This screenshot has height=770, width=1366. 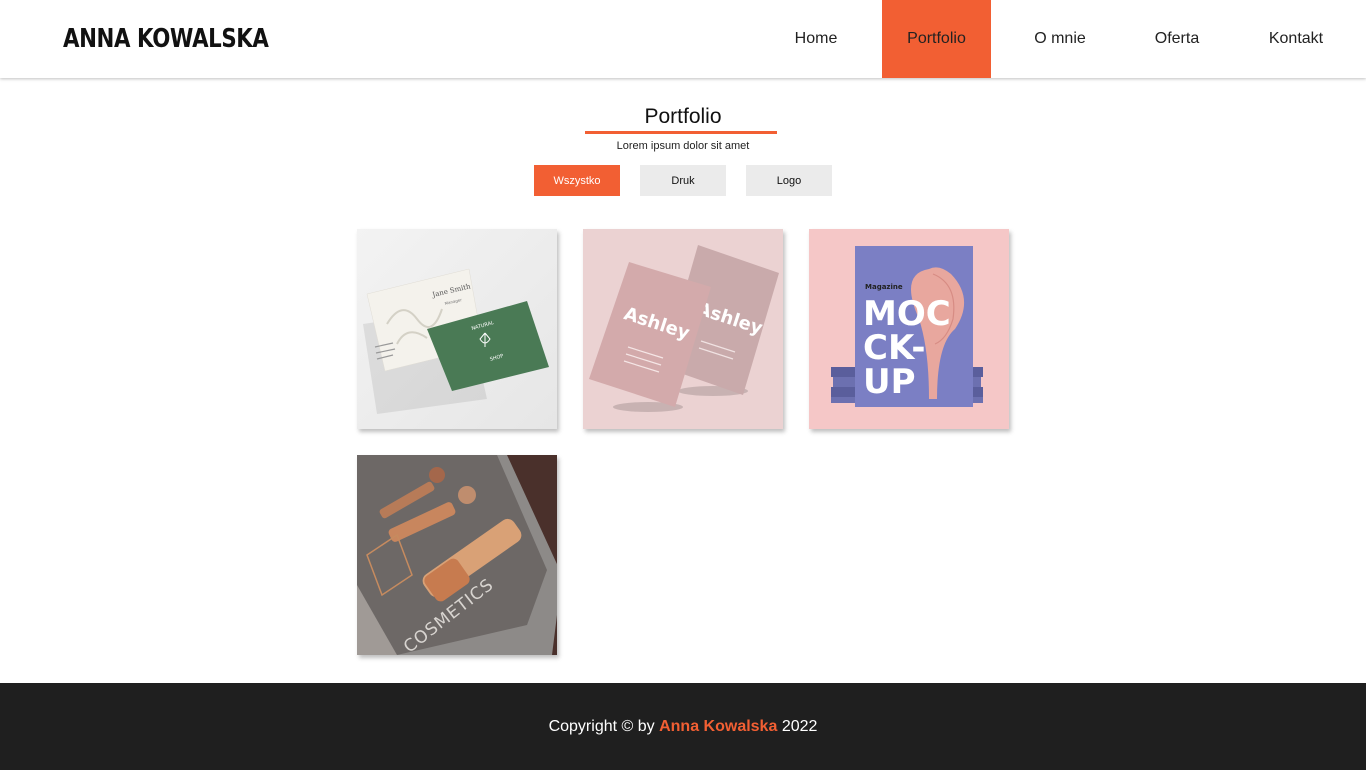 What do you see at coordinates (884, 287) in the screenshot?
I see `magazine-kicker: Magazine` at bounding box center [884, 287].